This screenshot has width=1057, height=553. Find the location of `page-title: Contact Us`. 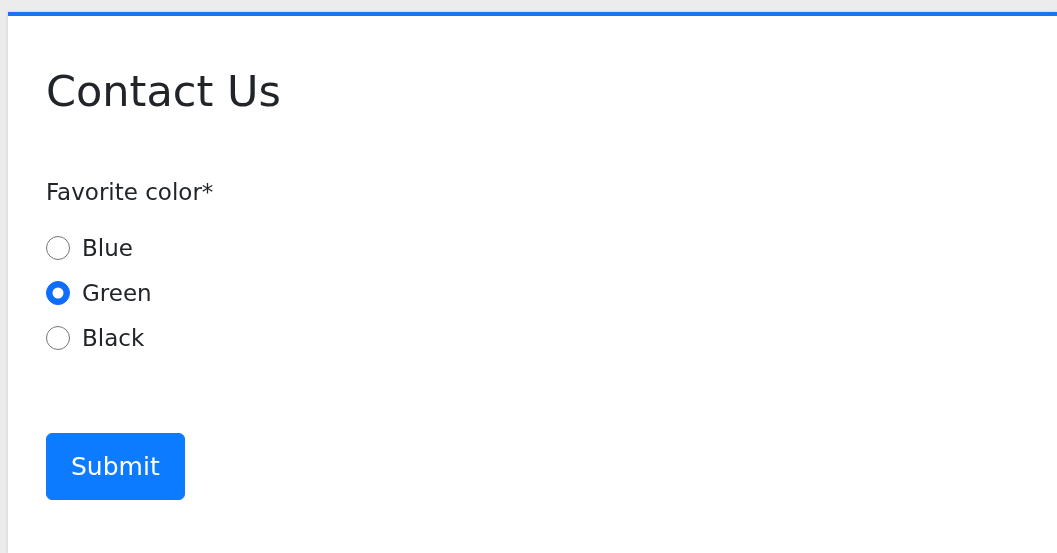

page-title: Contact Us is located at coordinates (164, 92).